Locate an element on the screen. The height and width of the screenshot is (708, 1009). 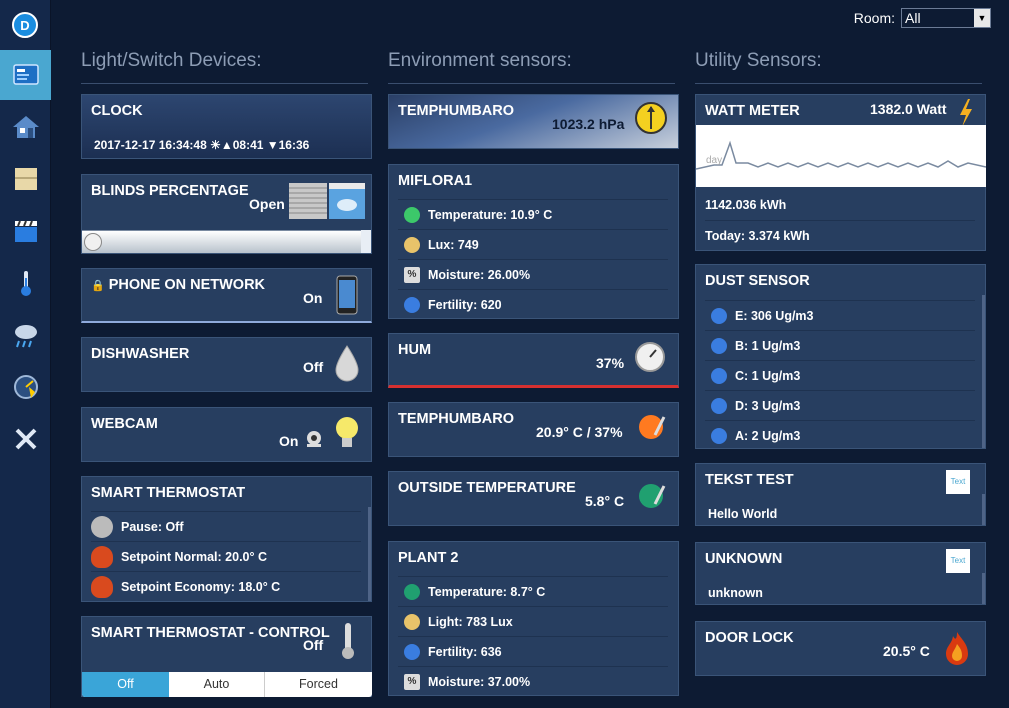
slider-handle is located at coordinates (93, 242).